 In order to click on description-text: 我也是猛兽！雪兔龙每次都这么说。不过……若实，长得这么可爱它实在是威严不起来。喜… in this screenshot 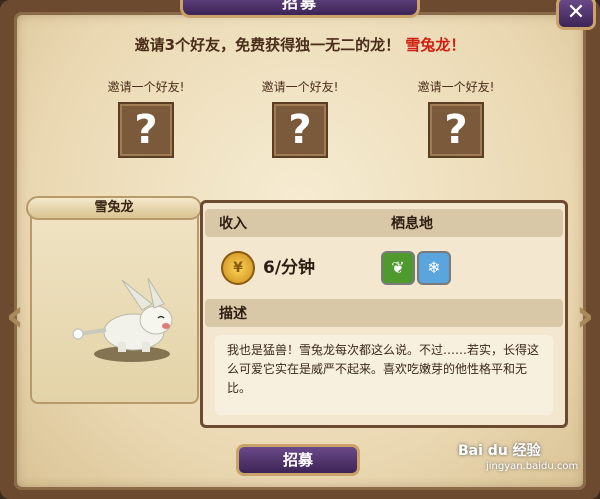, I will do `click(384, 375)`.